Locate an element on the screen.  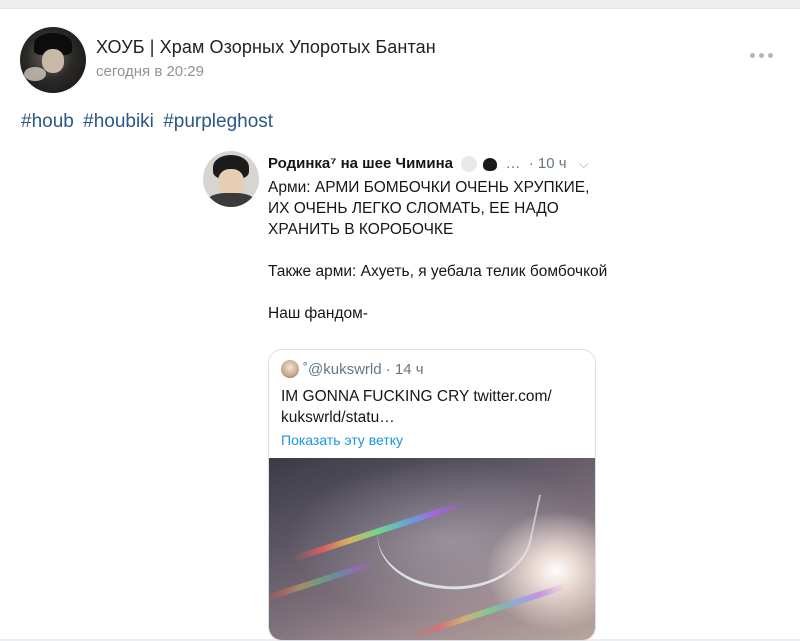
tweet-author-name: Родинка⁷ на шее Чимина is located at coordinates (361, 163).